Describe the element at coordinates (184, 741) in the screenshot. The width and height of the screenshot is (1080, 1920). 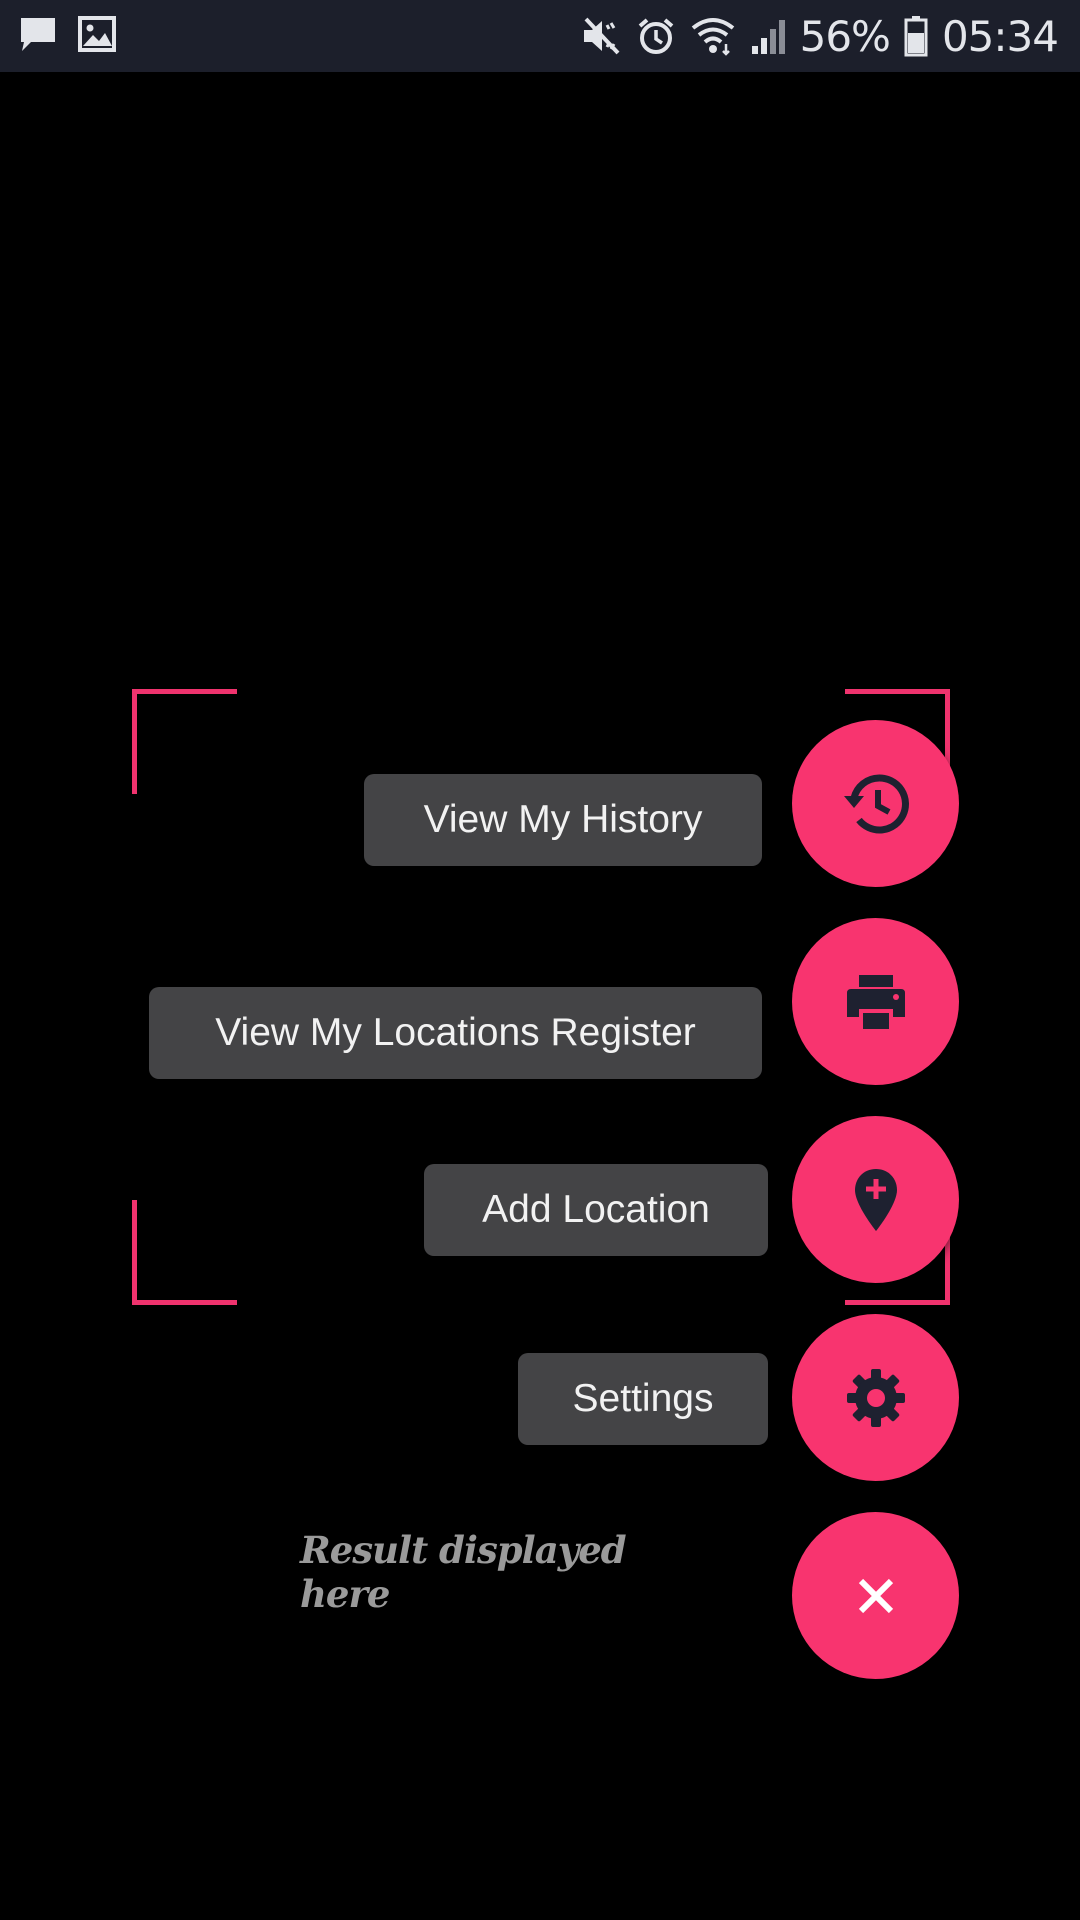
I see `scan-frame-corner-top-left` at that location.